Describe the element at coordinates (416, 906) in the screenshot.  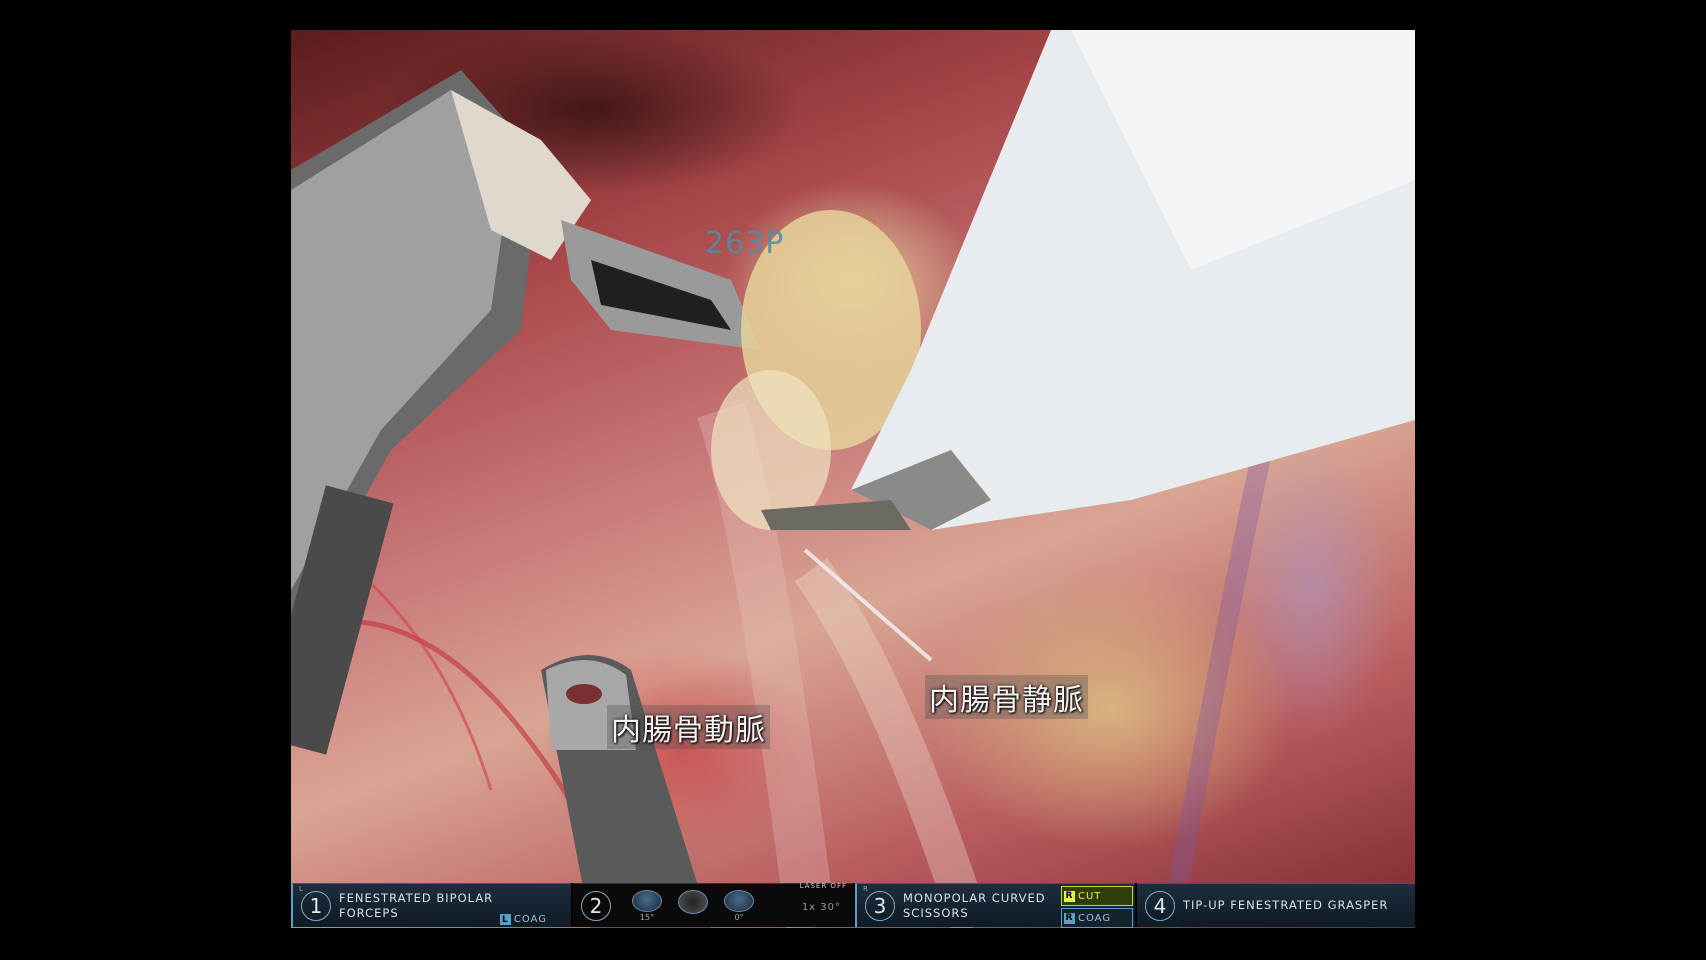
I see `instrument-name: FENESTRATED BIPOLAR FORCEPS` at that location.